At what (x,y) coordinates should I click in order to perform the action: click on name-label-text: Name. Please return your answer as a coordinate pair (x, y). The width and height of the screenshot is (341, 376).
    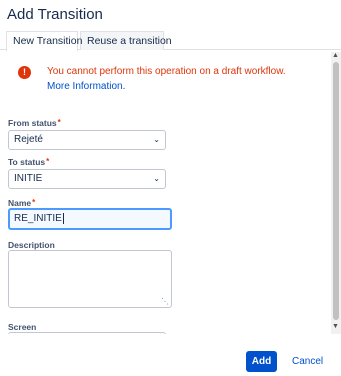
    Looking at the image, I should click on (20, 203).